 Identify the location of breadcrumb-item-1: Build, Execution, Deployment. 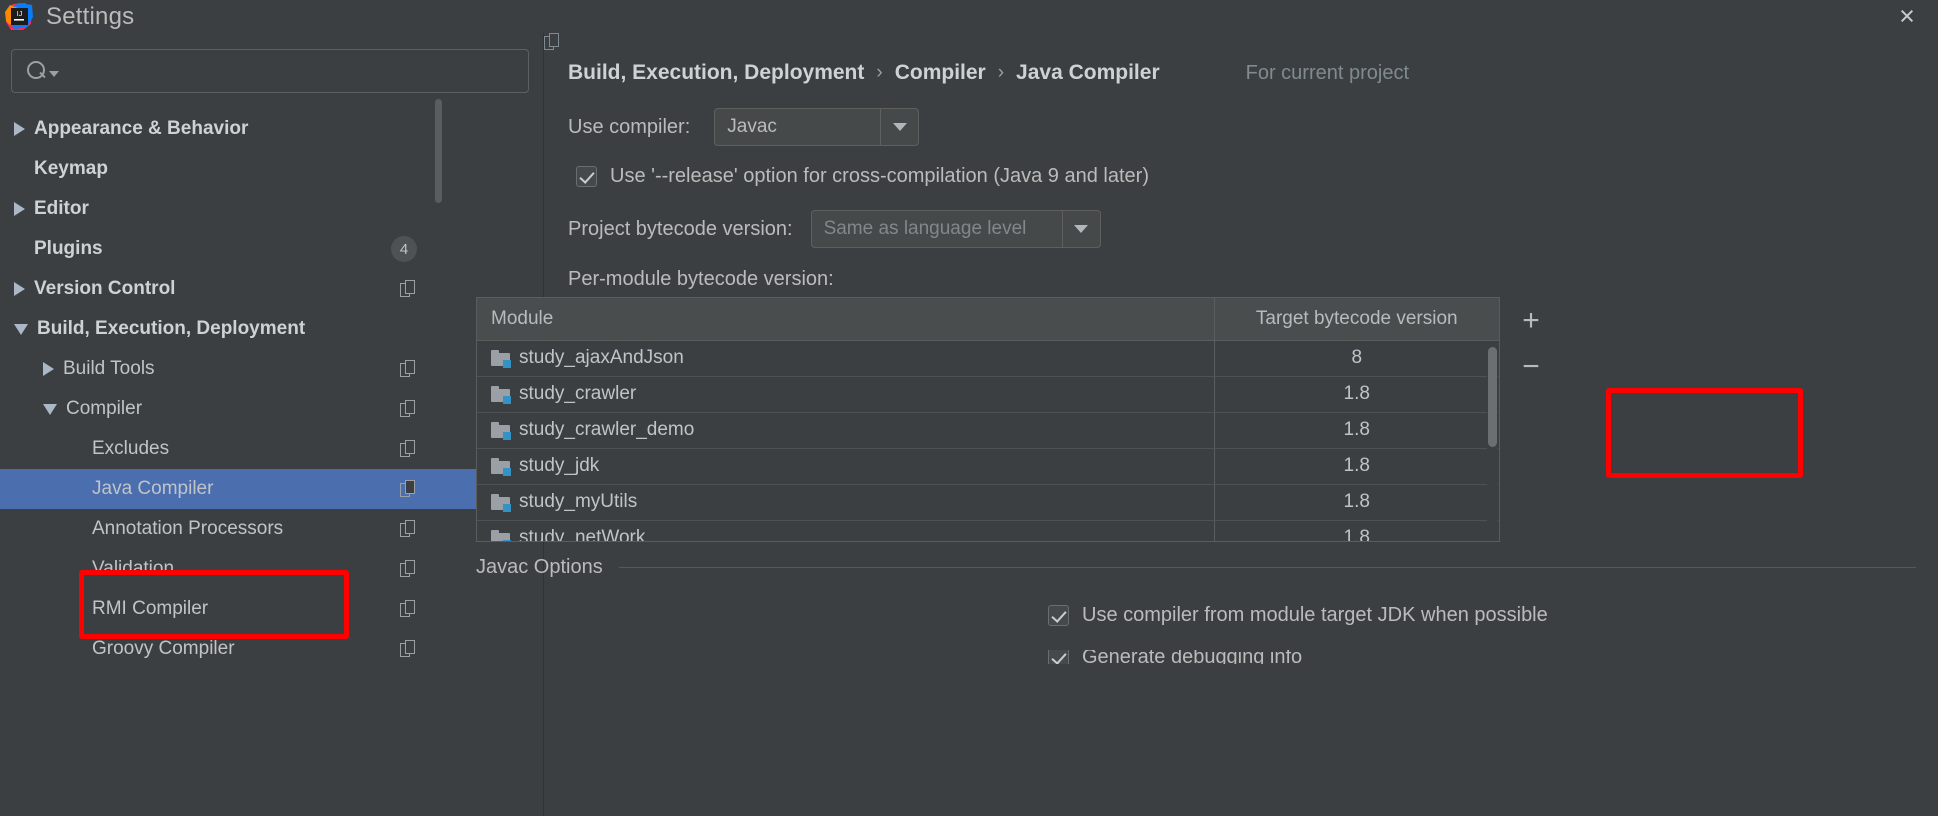
(716, 73).